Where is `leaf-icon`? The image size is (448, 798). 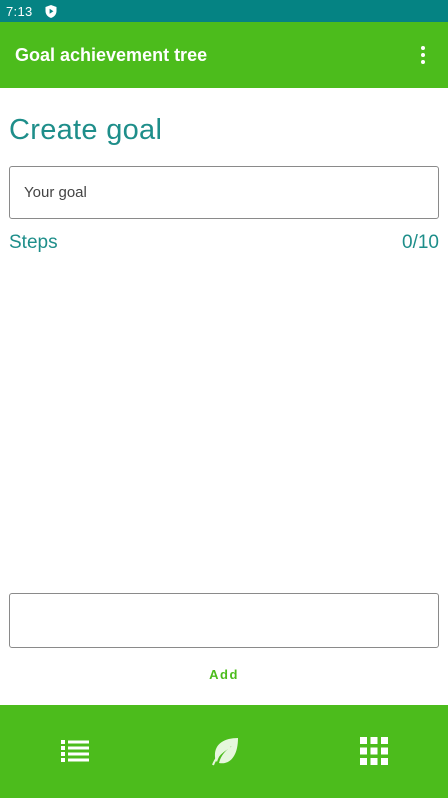 leaf-icon is located at coordinates (225, 751).